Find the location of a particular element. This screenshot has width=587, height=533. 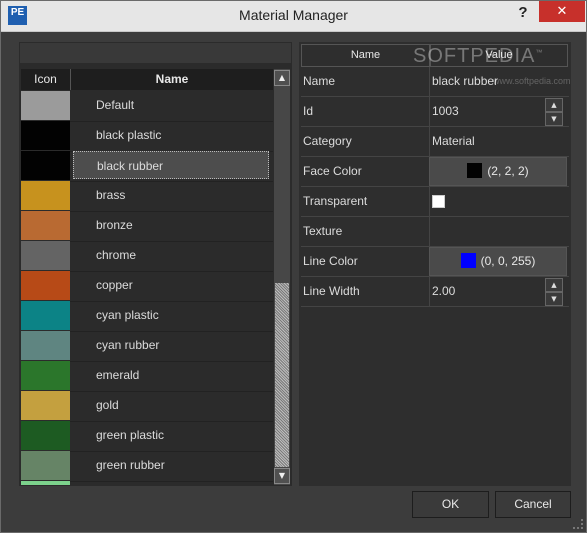

property-row-transparent: Transparent is located at coordinates (435, 202).